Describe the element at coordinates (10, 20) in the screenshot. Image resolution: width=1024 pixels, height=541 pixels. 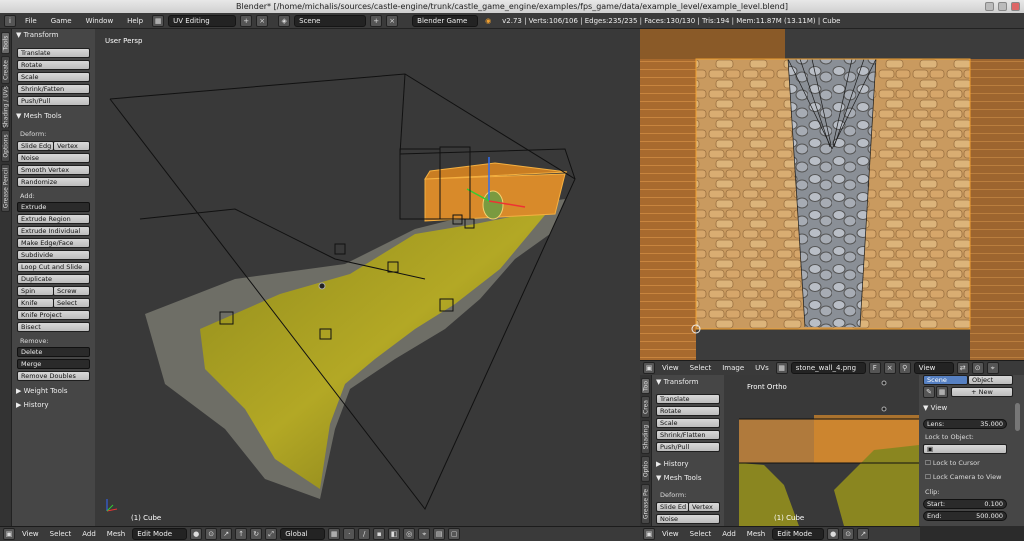
I see `info-editor-icon: i` at that location.